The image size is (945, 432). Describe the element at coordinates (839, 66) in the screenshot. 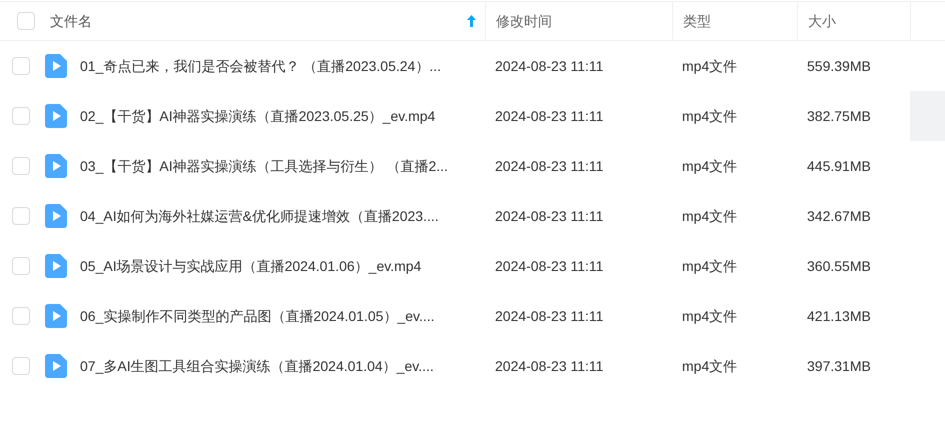

I see `file-size: 559.39MB` at that location.